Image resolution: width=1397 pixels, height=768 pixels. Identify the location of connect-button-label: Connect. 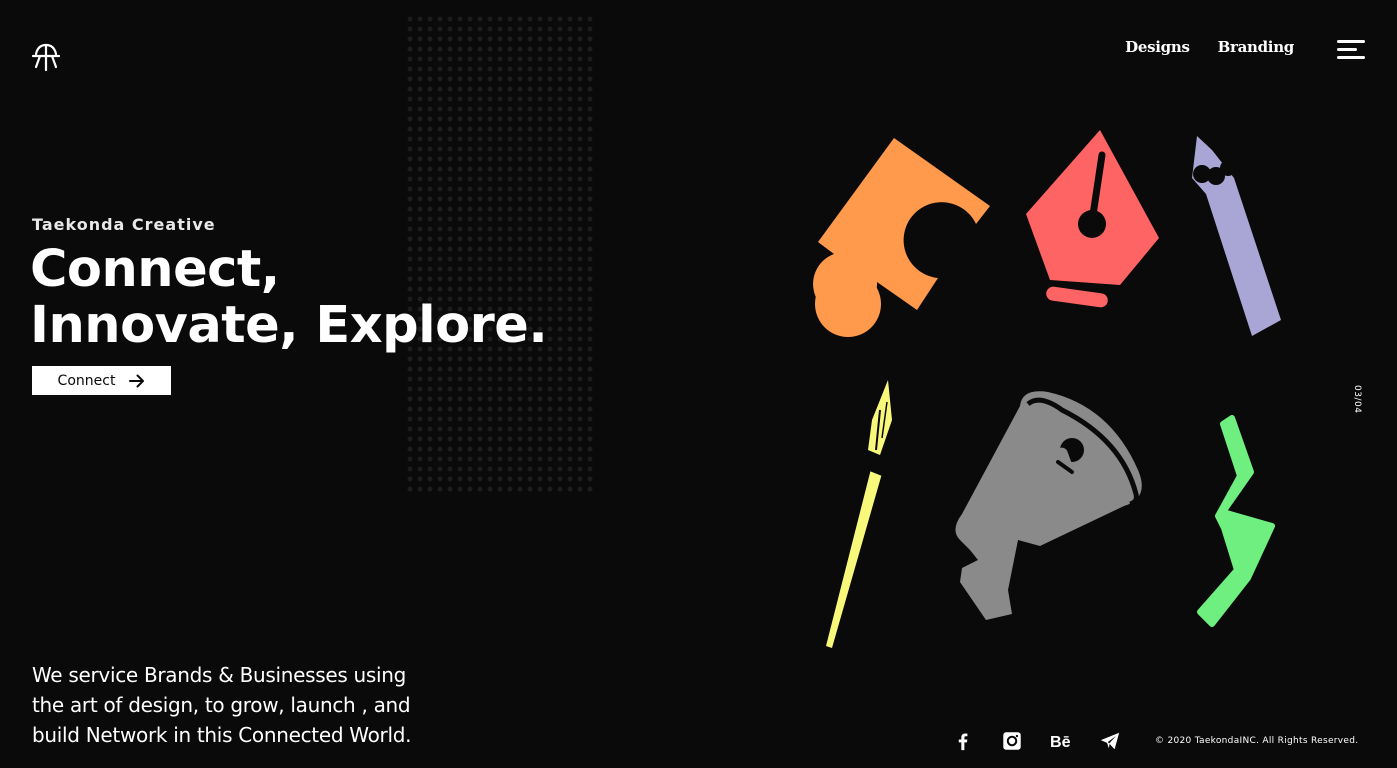
(86, 380).